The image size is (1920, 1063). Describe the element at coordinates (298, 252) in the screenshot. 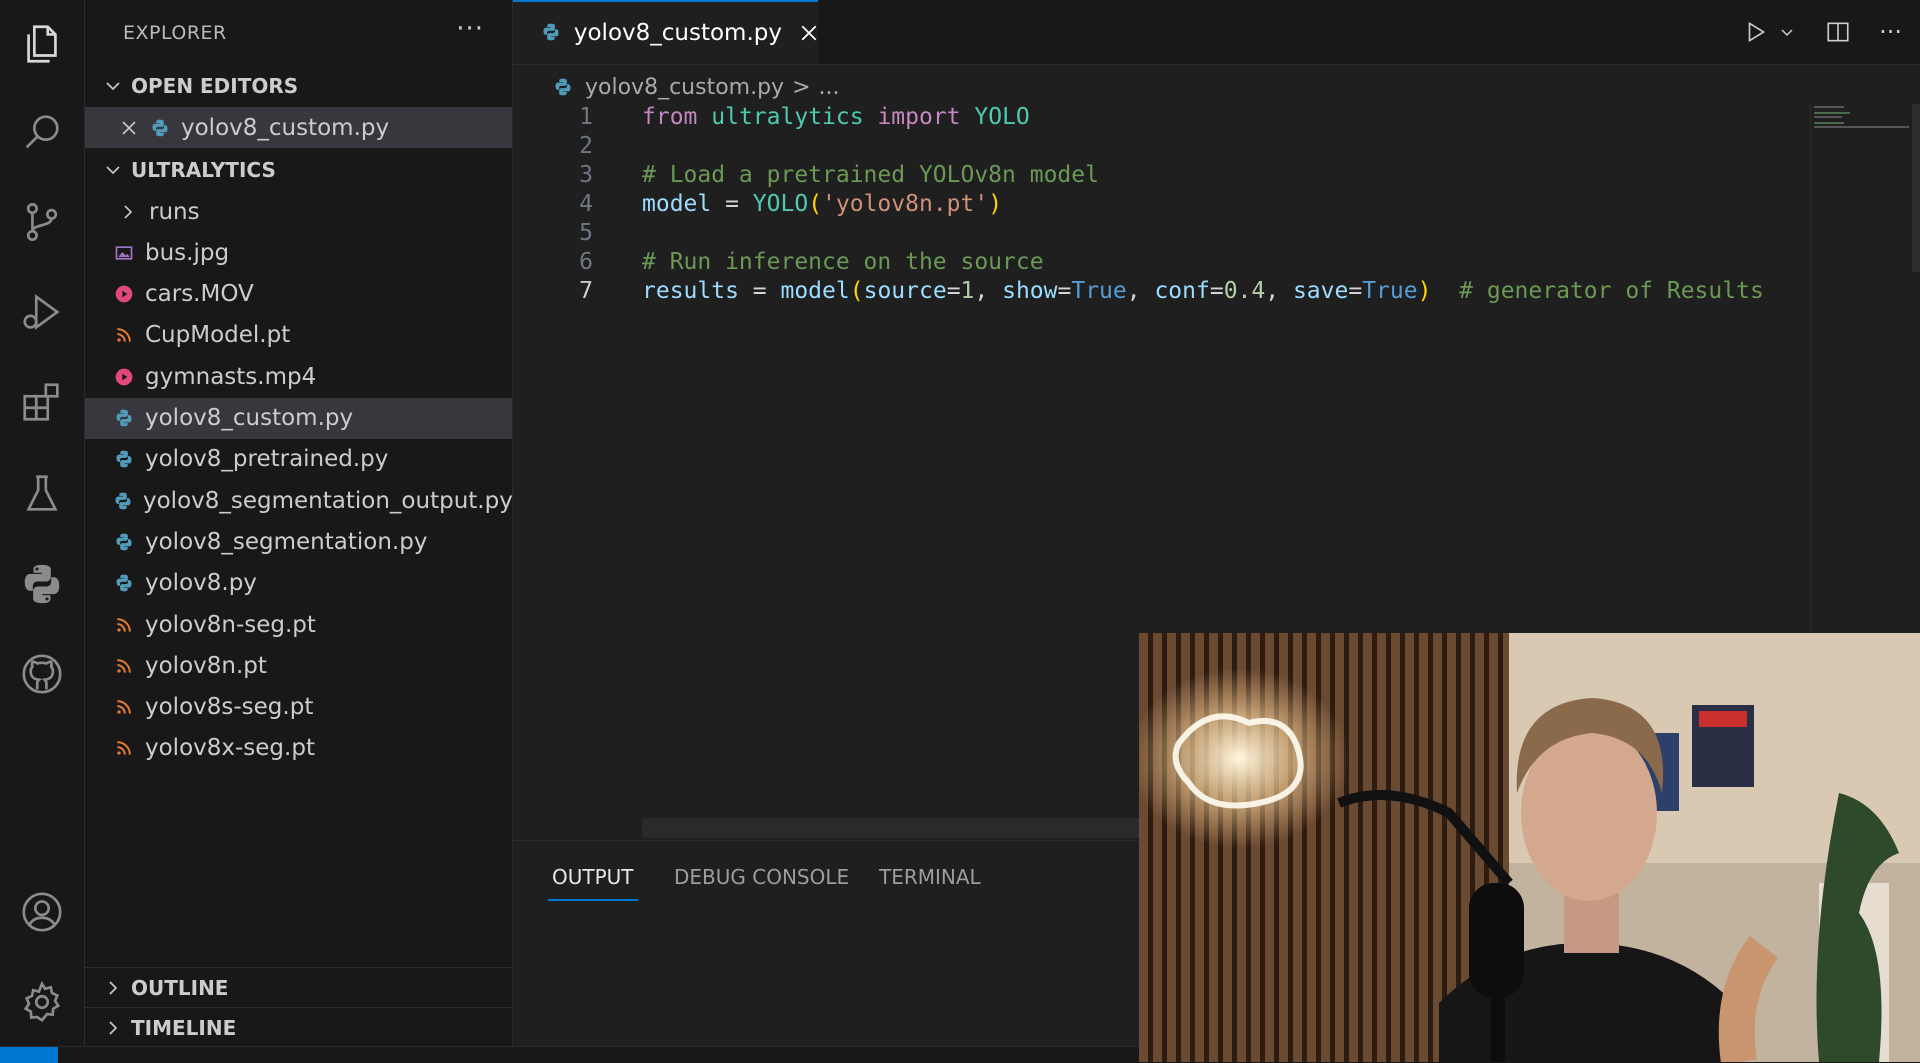

I see `file-item: bus.jpg` at that location.